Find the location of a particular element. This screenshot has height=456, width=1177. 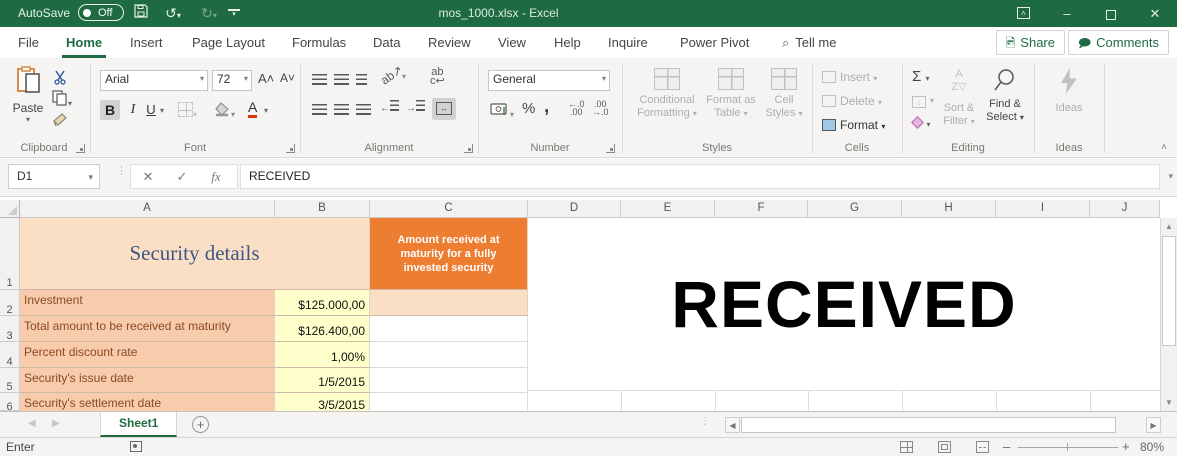

vertical-scrollbar: ▲ ▼ is located at coordinates (1168, 314).